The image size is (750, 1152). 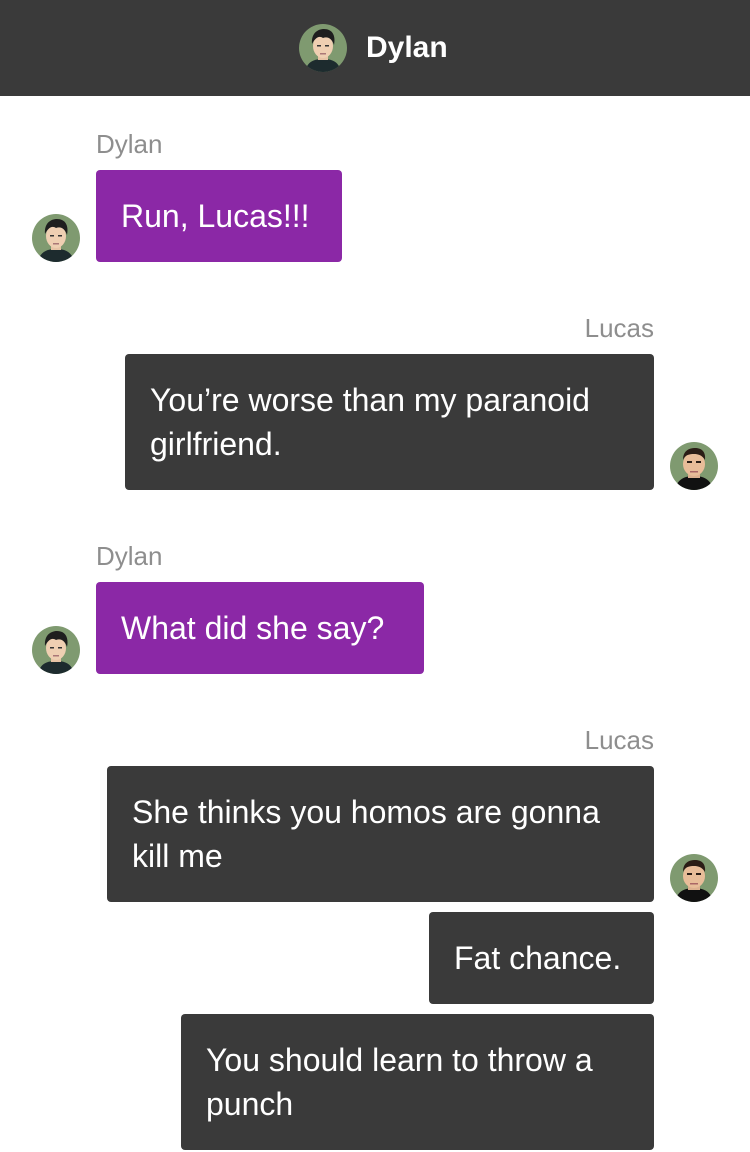 I want to click on message-bubble: Fat chance., so click(x=541, y=958).